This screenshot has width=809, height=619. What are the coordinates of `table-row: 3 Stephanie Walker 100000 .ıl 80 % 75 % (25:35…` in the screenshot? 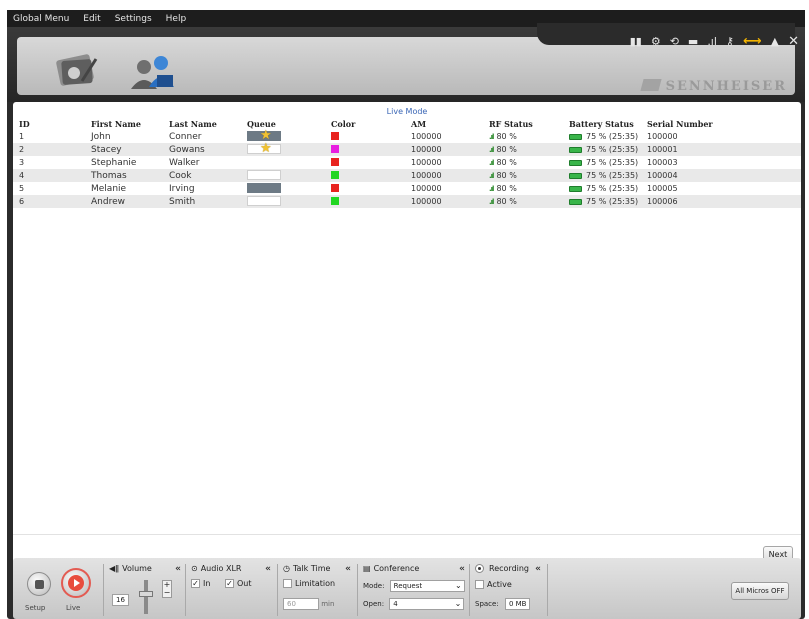 It's located at (407, 162).